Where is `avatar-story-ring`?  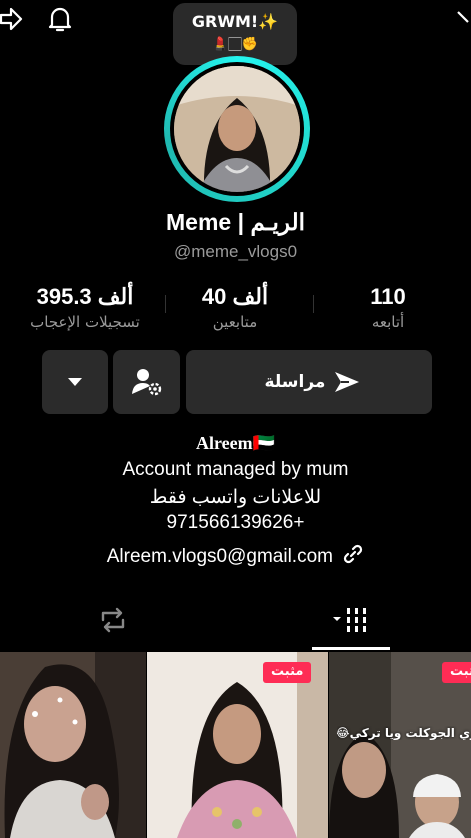
avatar-story-ring is located at coordinates (237, 129).